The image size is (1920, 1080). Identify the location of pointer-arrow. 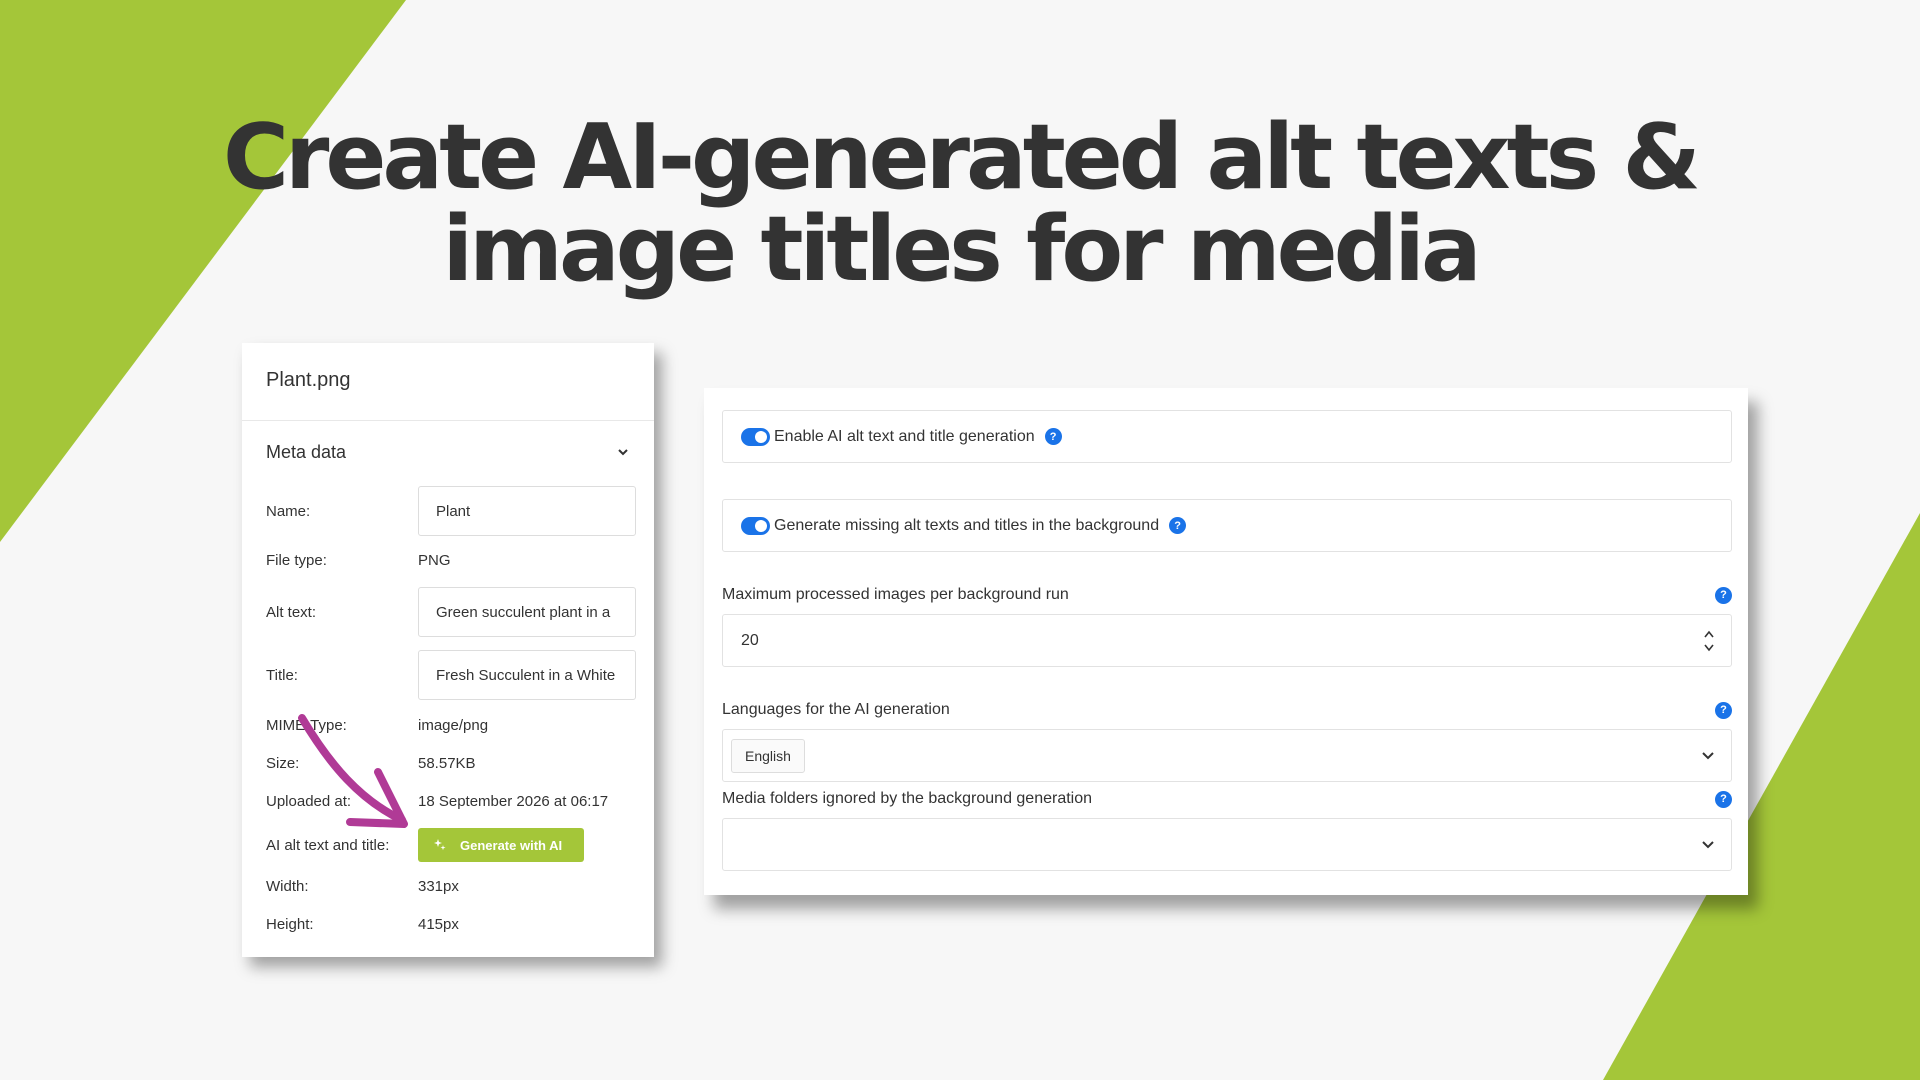
(353, 771).